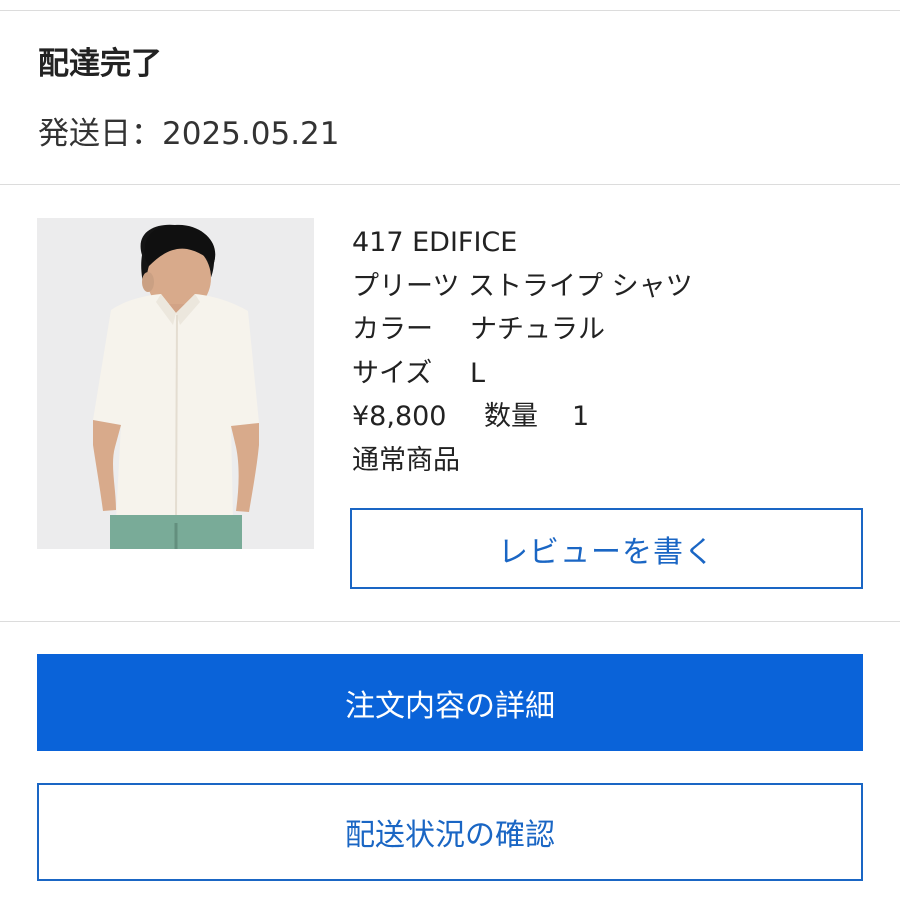 The height and width of the screenshot is (900, 900). I want to click on product-color: カラー ナチュラル, so click(612, 330).